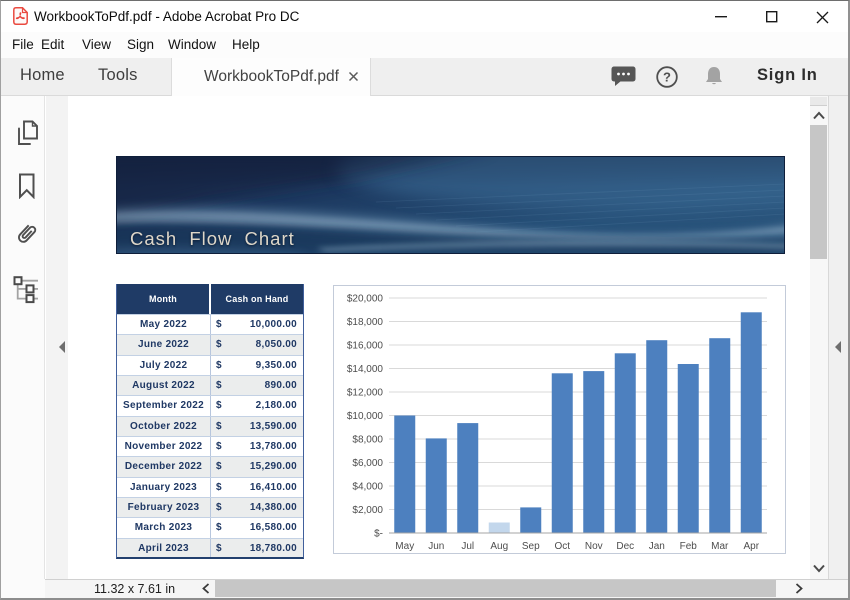 This screenshot has height=600, width=850. What do you see at coordinates (365, 346) in the screenshot?
I see `svg-text: $16,000` at bounding box center [365, 346].